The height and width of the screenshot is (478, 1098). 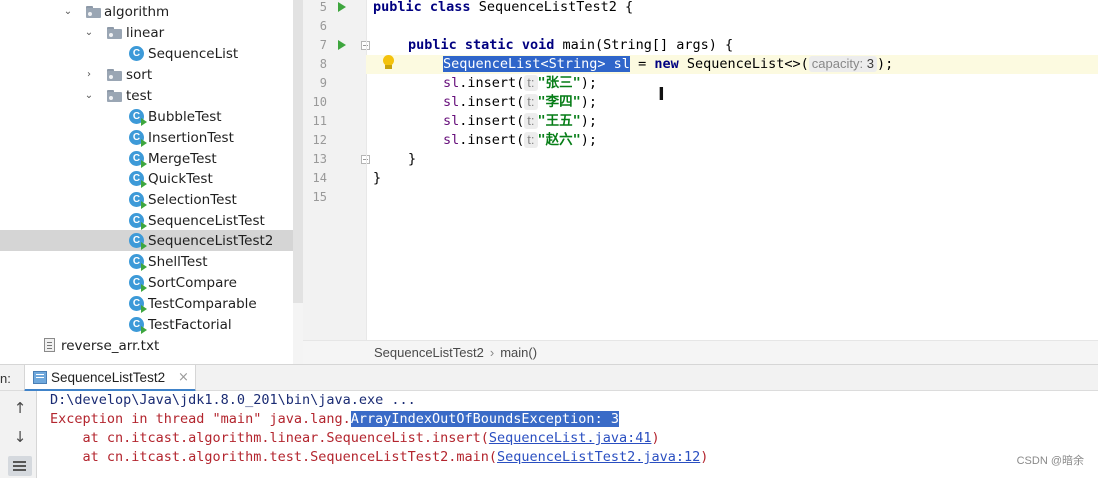 I want to click on line-number: 15, so click(x=319, y=197).